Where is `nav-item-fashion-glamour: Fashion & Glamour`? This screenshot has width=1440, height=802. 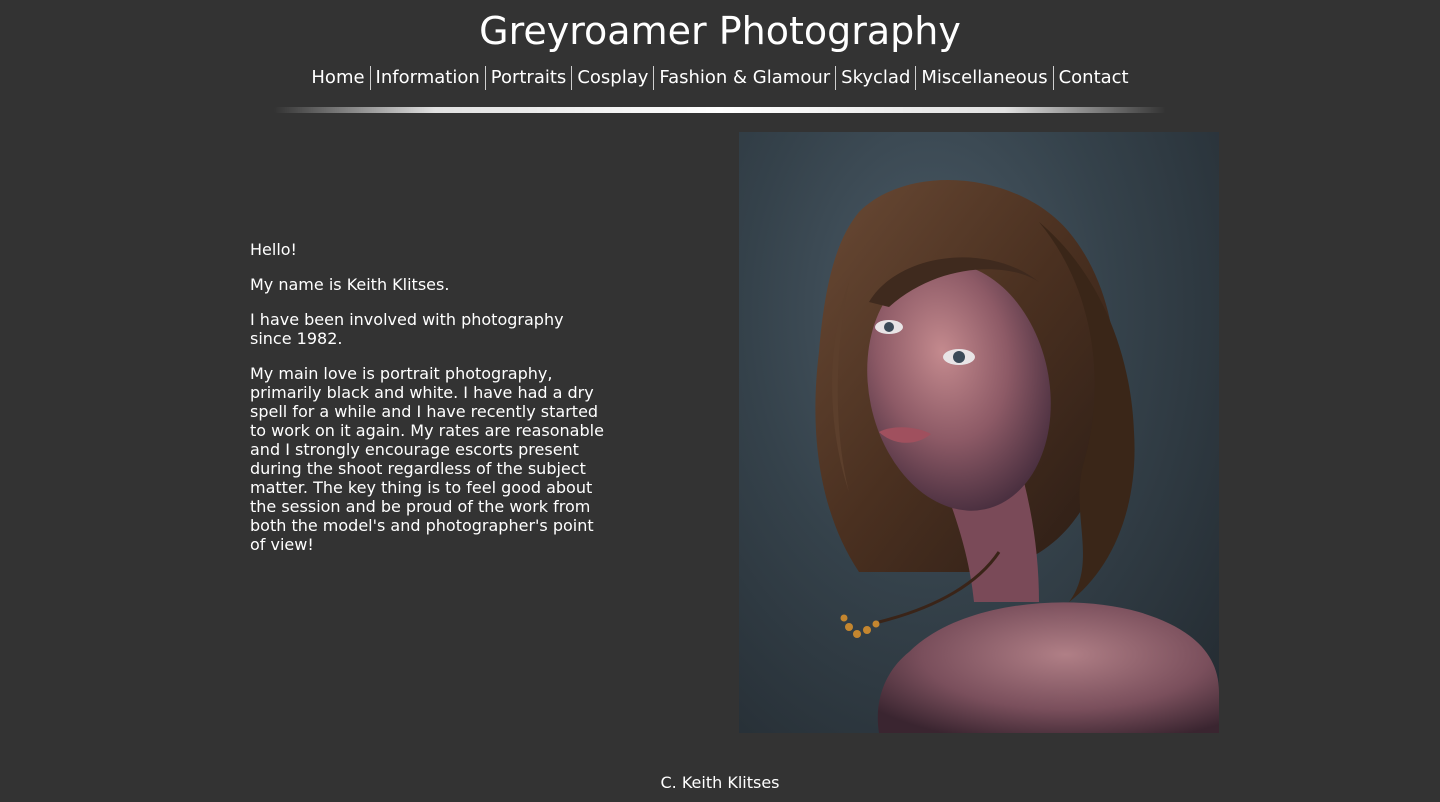
nav-item-fashion-glamour: Fashion & Glamour is located at coordinates (744, 78).